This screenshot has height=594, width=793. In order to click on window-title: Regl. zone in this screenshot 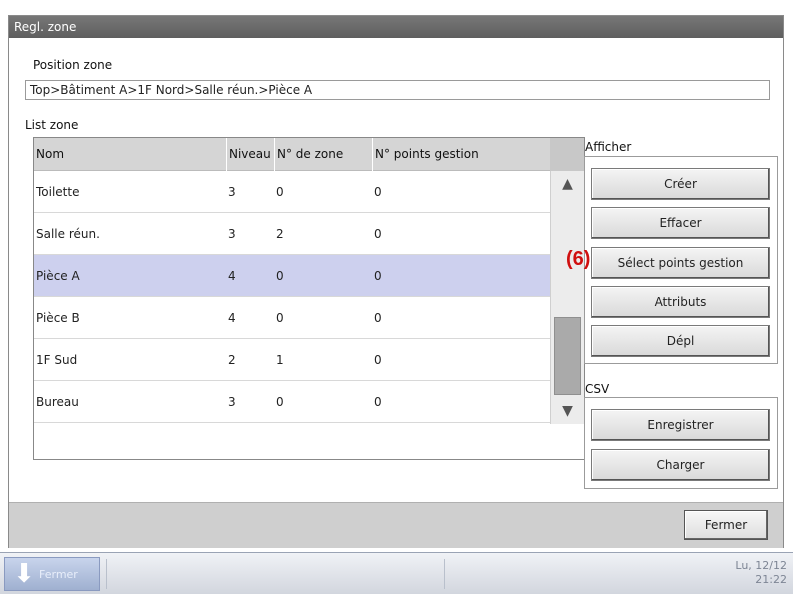, I will do `click(396, 27)`.